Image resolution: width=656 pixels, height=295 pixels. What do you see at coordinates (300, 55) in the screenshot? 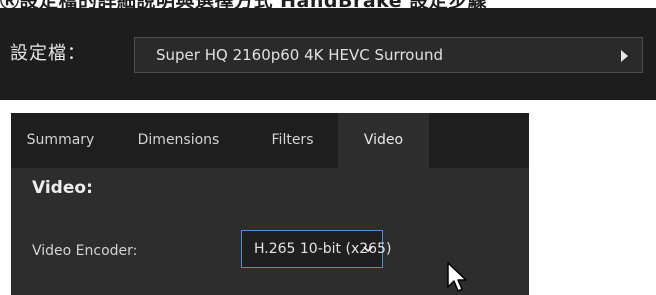
I see `profile-selected-value: Super HQ 2160p60 4K HEVC Surround` at bounding box center [300, 55].